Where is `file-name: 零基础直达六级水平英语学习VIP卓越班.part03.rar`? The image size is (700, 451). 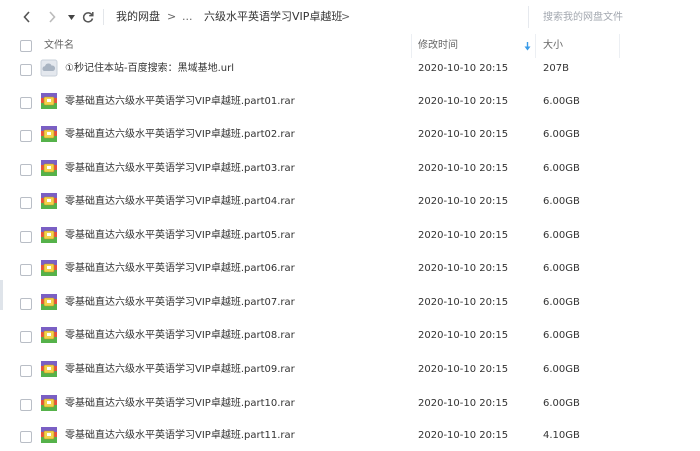 file-name: 零基础直达六级水平英语学习VIP卓越班.part03.rar is located at coordinates (180, 169).